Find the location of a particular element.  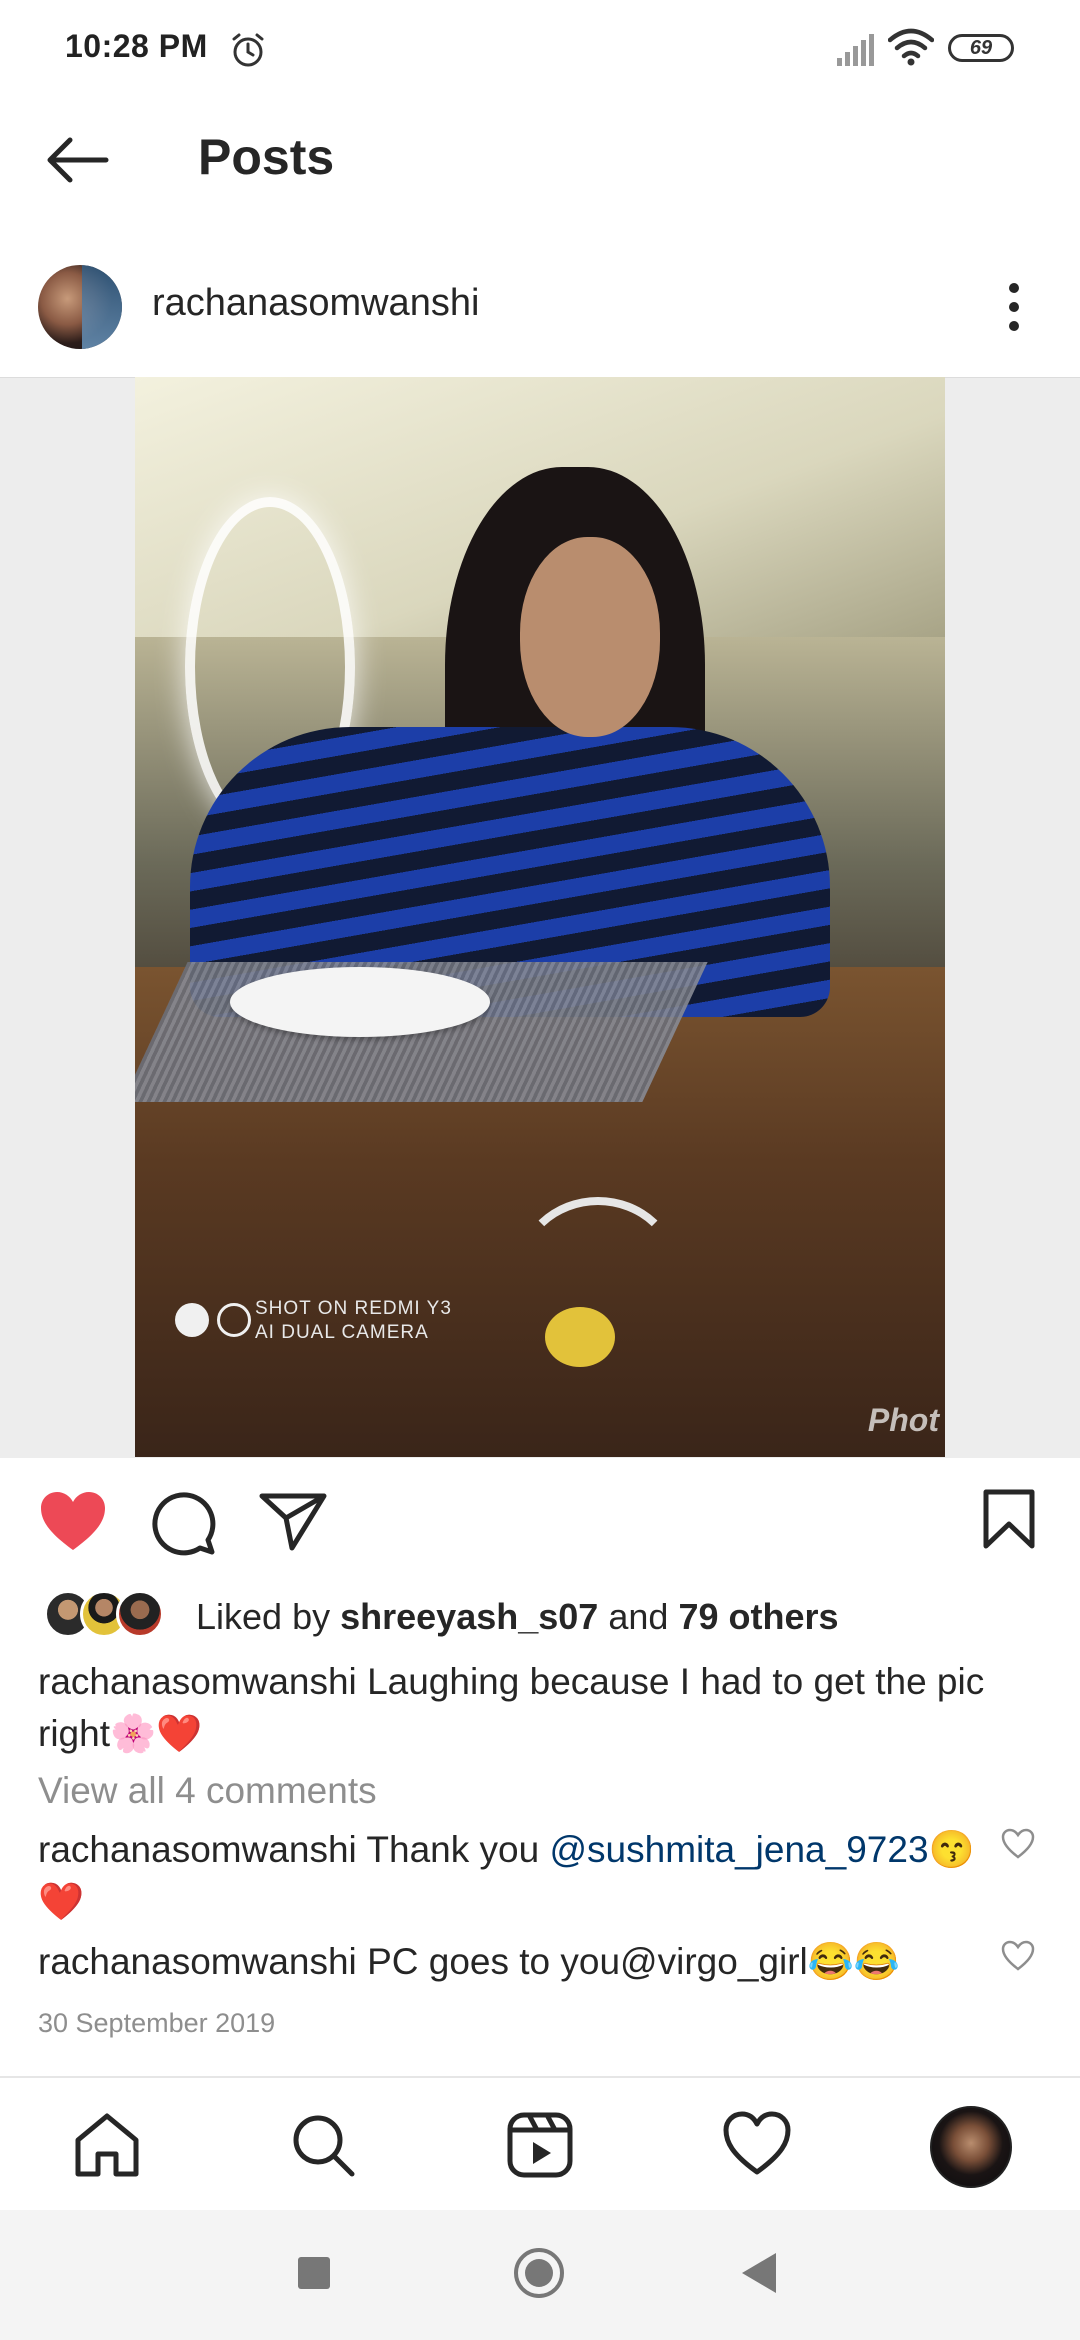

status-bar: 10:28 PM 69 is located at coordinates (540, 50).